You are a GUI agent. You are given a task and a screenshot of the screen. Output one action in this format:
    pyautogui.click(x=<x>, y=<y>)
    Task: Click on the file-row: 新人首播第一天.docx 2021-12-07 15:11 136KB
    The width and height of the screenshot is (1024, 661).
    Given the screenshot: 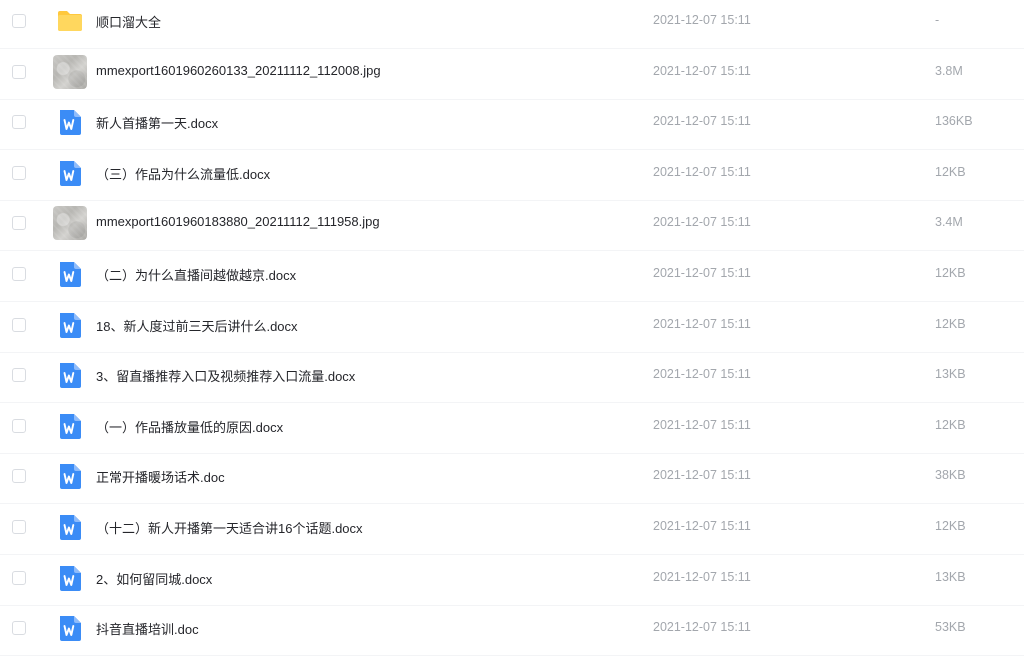 What is the action you would take?
    pyautogui.click(x=512, y=125)
    